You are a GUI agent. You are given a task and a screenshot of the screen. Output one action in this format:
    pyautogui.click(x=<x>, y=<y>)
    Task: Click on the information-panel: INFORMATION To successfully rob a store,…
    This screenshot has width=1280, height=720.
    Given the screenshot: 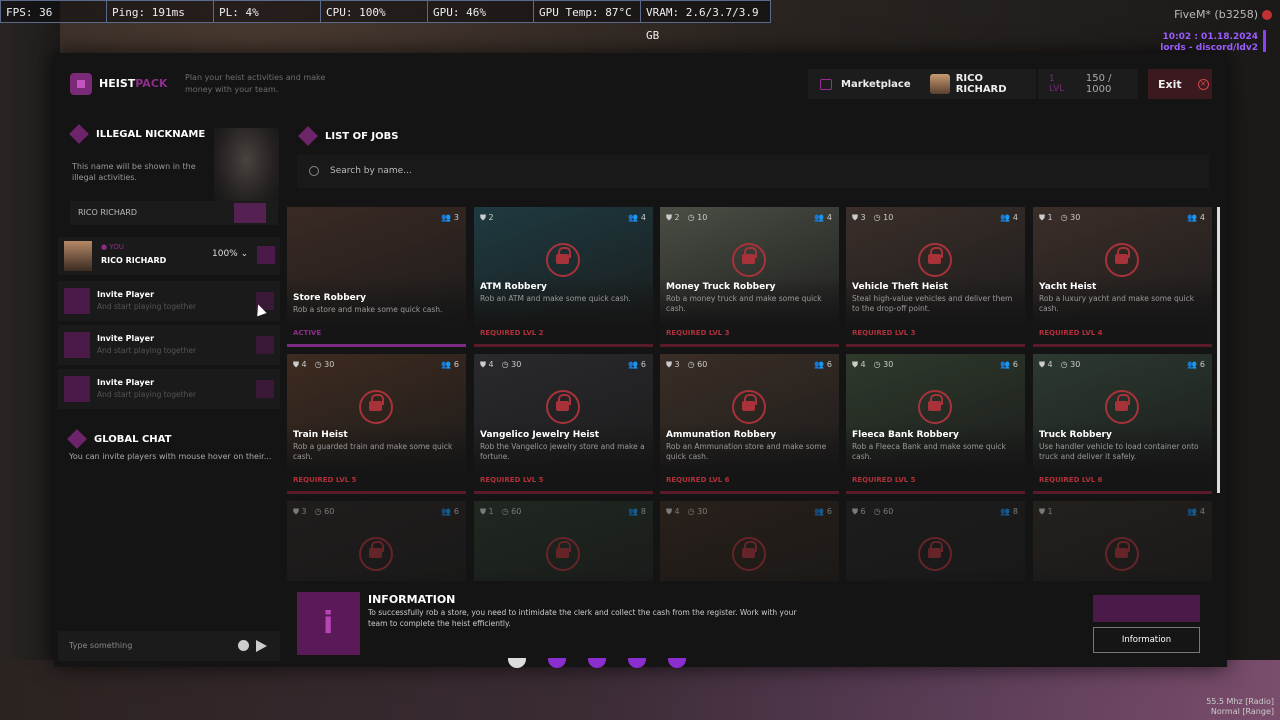 What is the action you would take?
    pyautogui.click(x=755, y=623)
    